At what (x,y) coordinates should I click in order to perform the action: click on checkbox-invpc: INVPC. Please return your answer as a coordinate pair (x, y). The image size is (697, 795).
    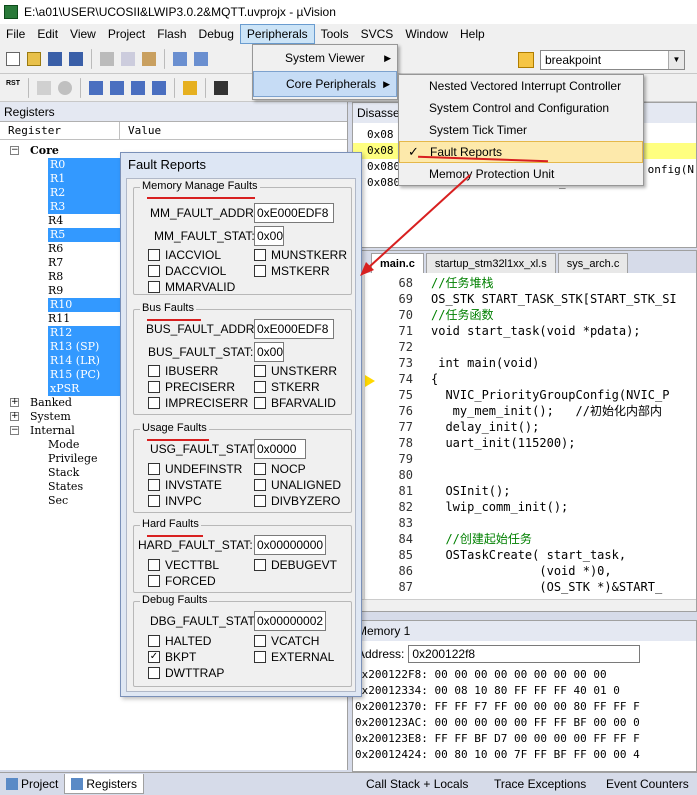
    Looking at the image, I should click on (175, 501).